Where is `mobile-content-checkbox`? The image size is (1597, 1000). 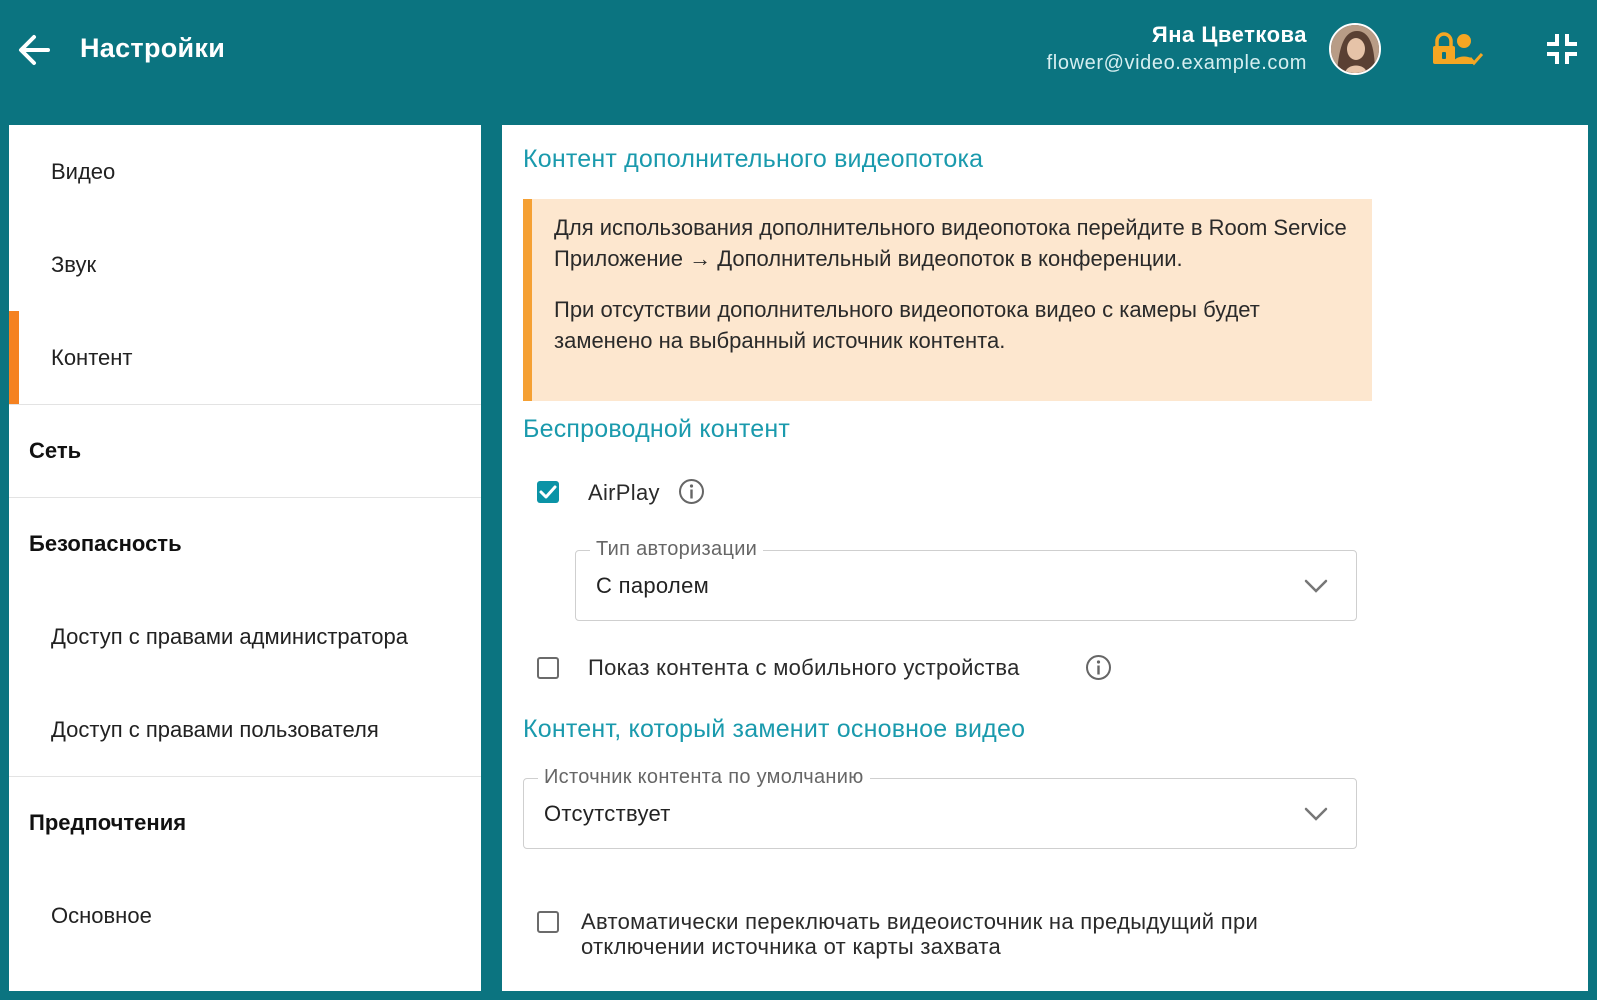 mobile-content-checkbox is located at coordinates (548, 668).